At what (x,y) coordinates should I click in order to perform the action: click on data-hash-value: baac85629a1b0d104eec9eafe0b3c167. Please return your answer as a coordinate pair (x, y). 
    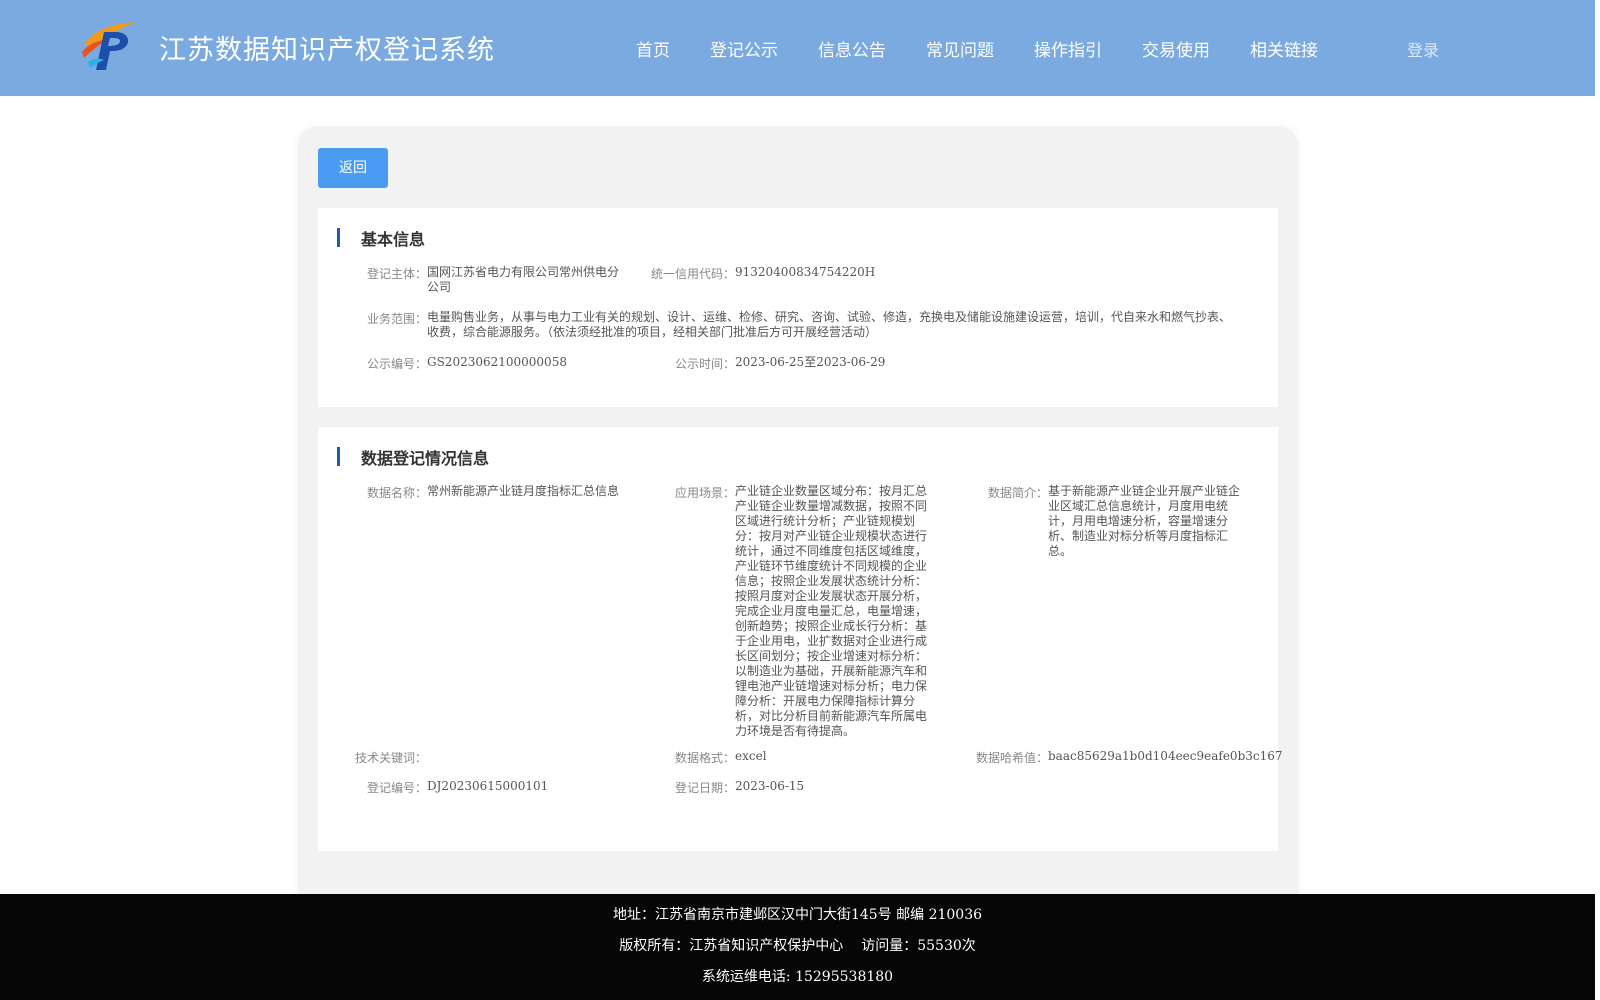
    Looking at the image, I should click on (1165, 756).